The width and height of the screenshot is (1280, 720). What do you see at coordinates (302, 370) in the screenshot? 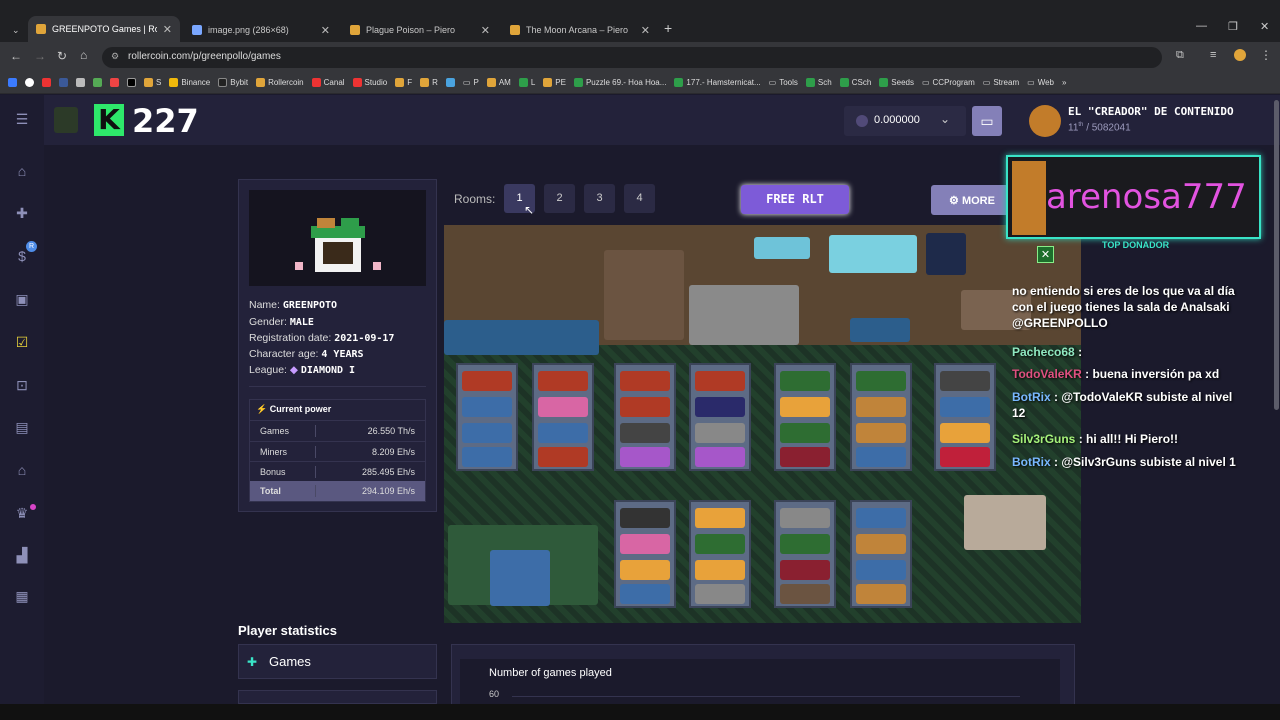
I see `profile-league-row: League: ◆ DIAMOND I` at bounding box center [302, 370].